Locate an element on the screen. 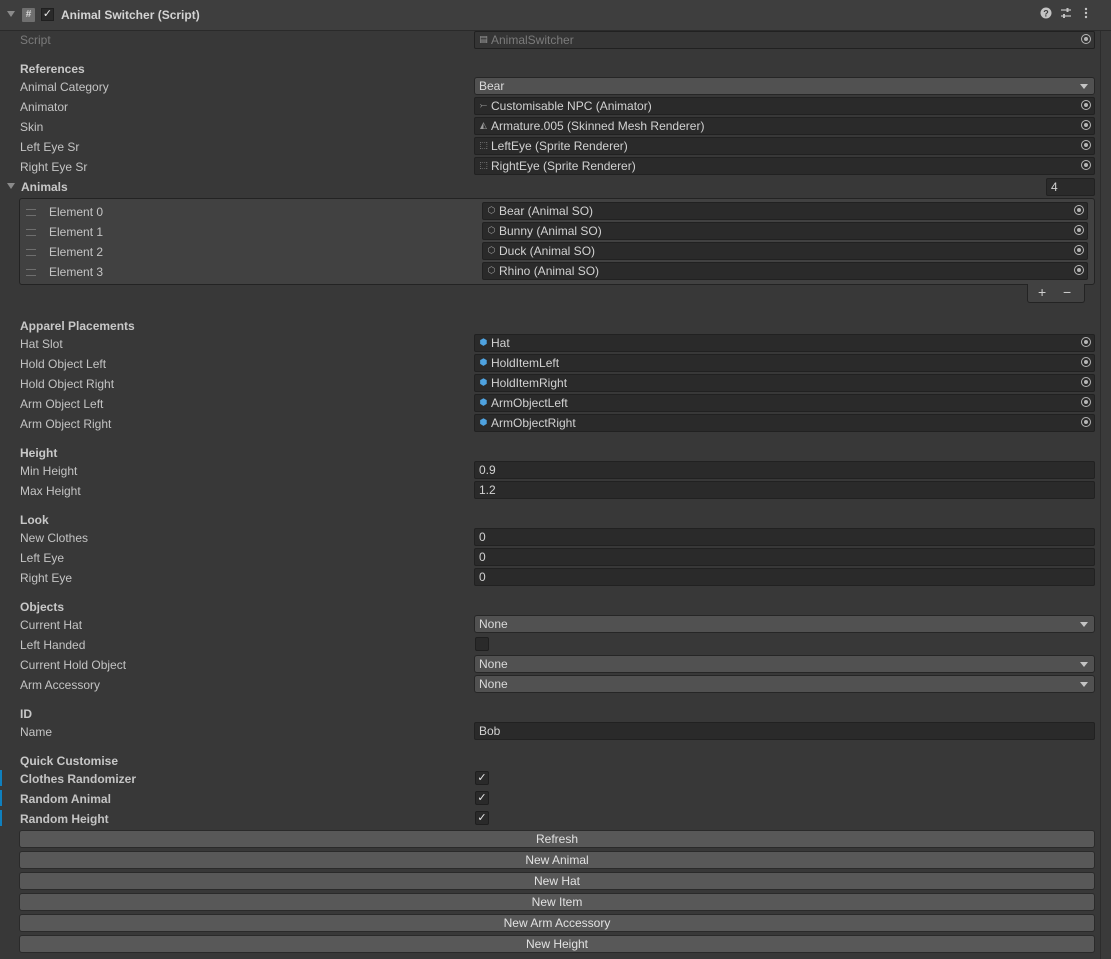  quick-customise-header: Quick Customise is located at coordinates (69, 761).